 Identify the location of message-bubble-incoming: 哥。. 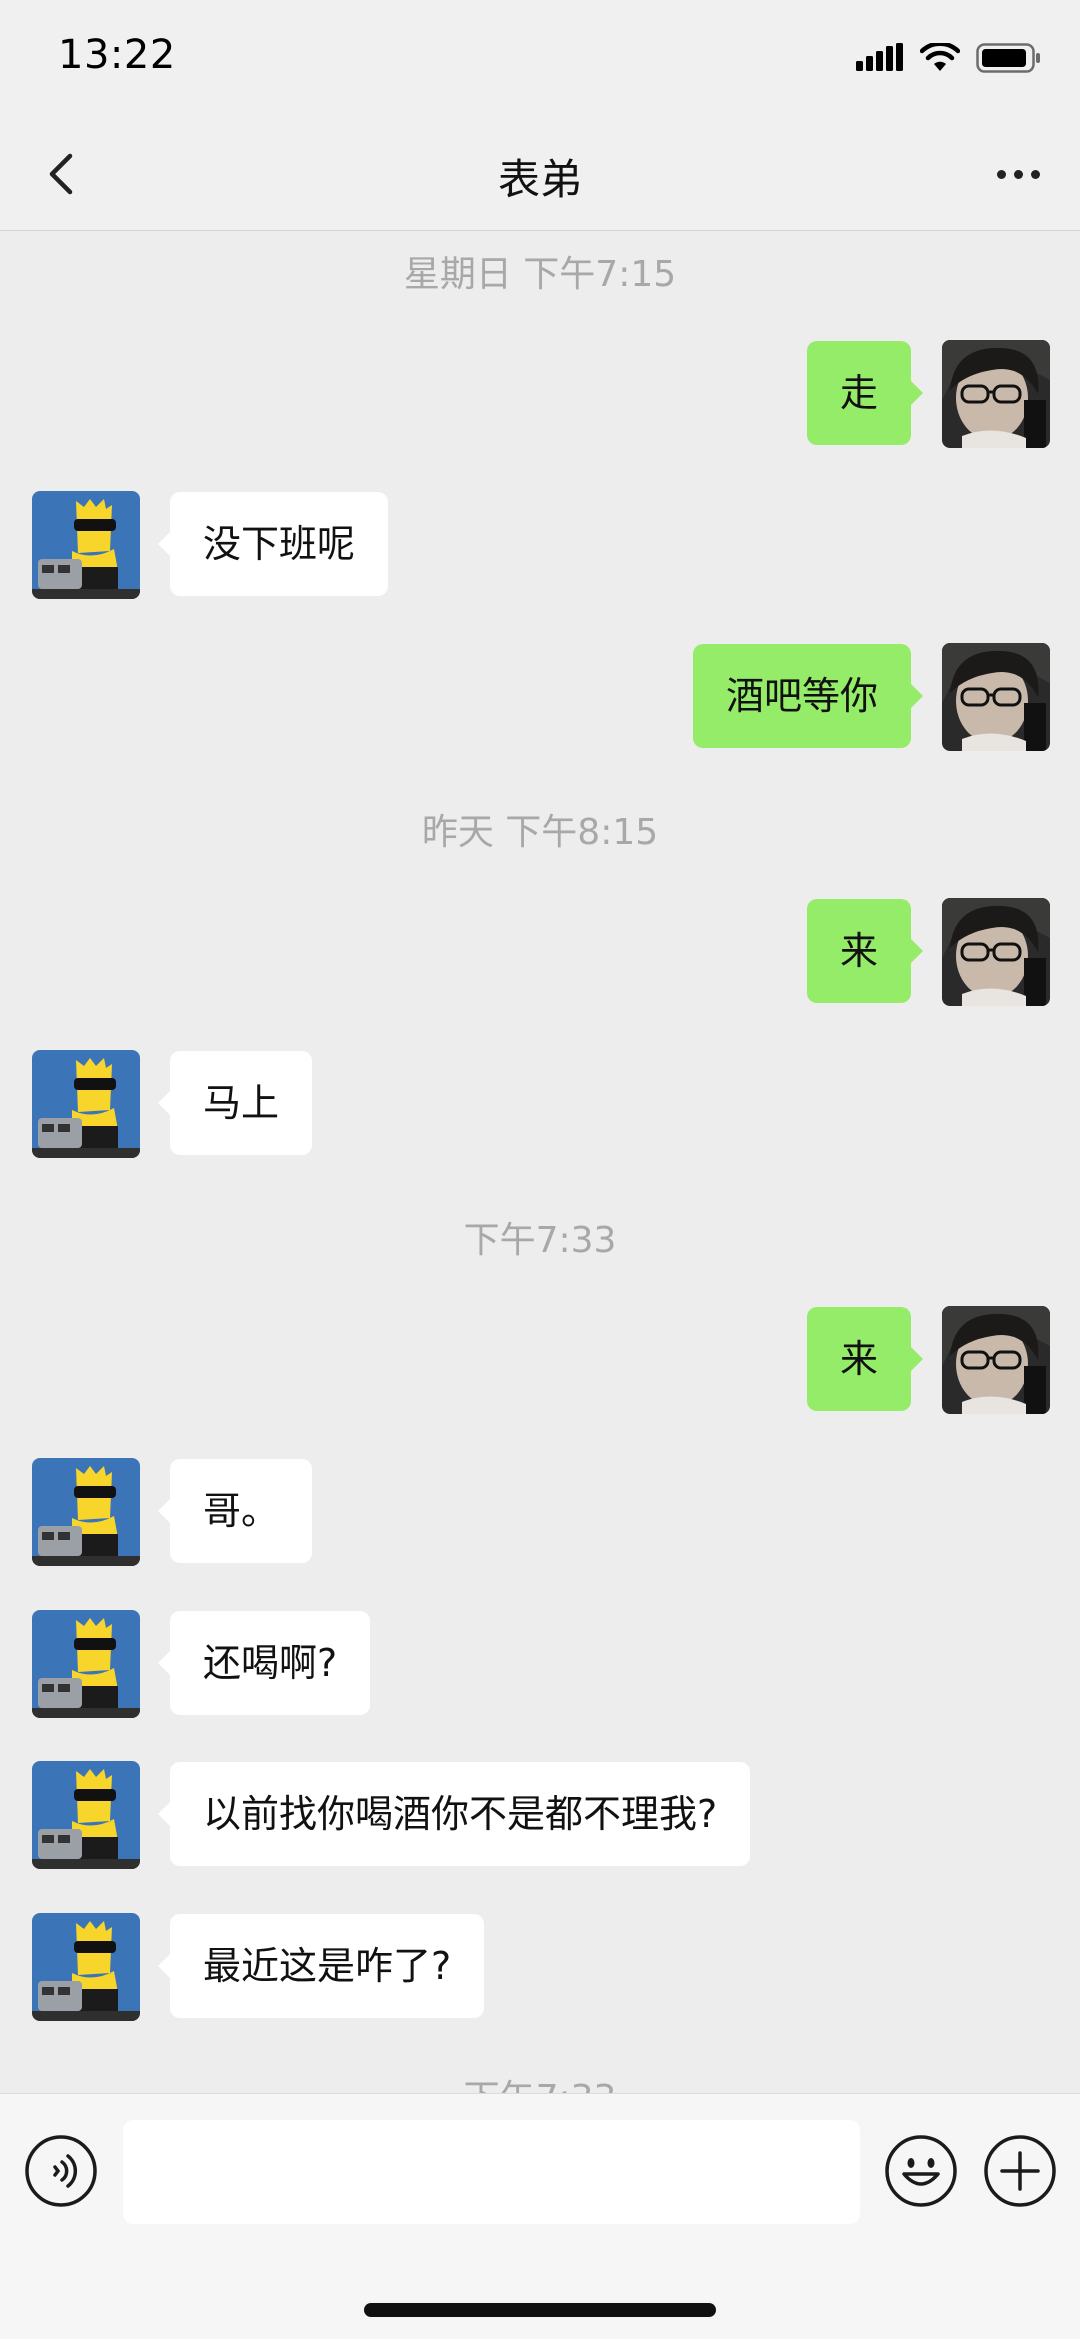
(235, 1511).